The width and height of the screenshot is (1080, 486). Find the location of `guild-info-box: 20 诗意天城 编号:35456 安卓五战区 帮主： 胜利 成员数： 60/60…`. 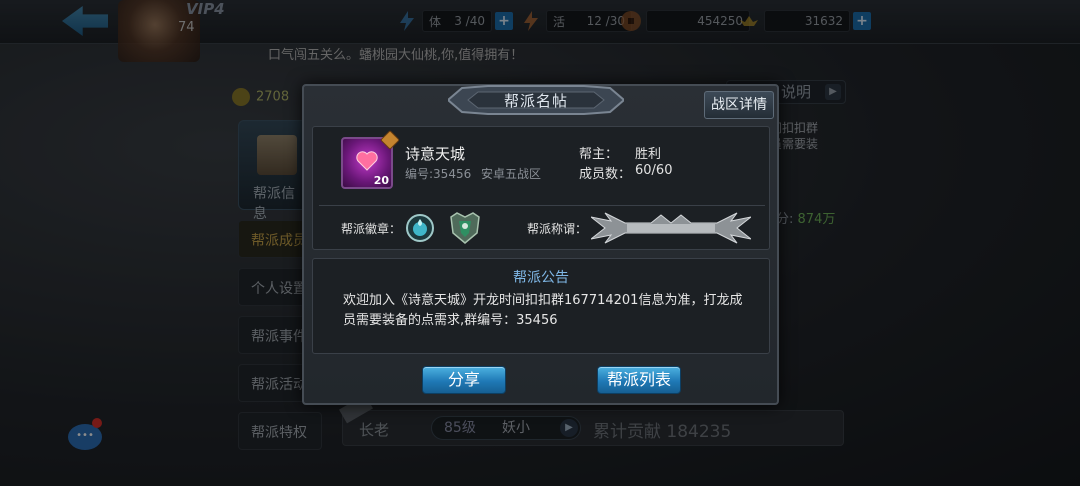

guild-info-box: 20 诗意天城 编号:35456 安卓五战区 帮主： 胜利 成员数： 60/60… is located at coordinates (541, 188).